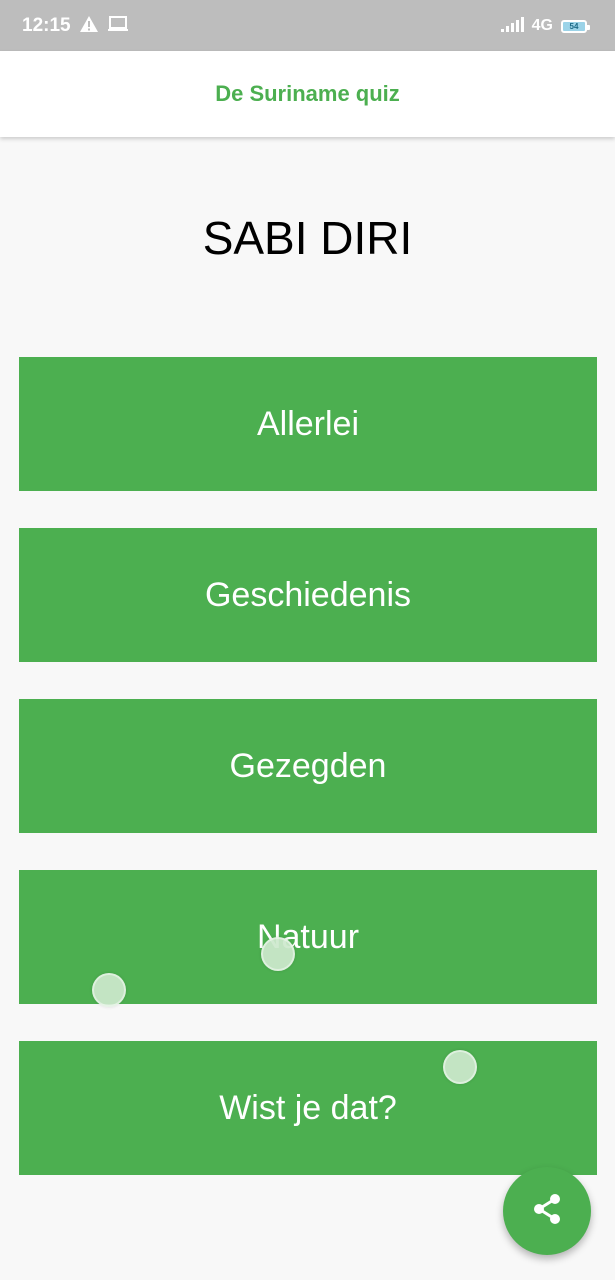 The image size is (615, 1280). I want to click on app-bar: De Suriname quiz, so click(307, 94).